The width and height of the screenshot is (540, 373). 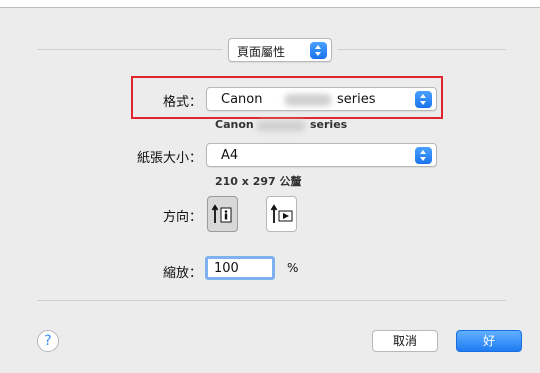 I want to click on cancel-button: 取消, so click(x=405, y=341).